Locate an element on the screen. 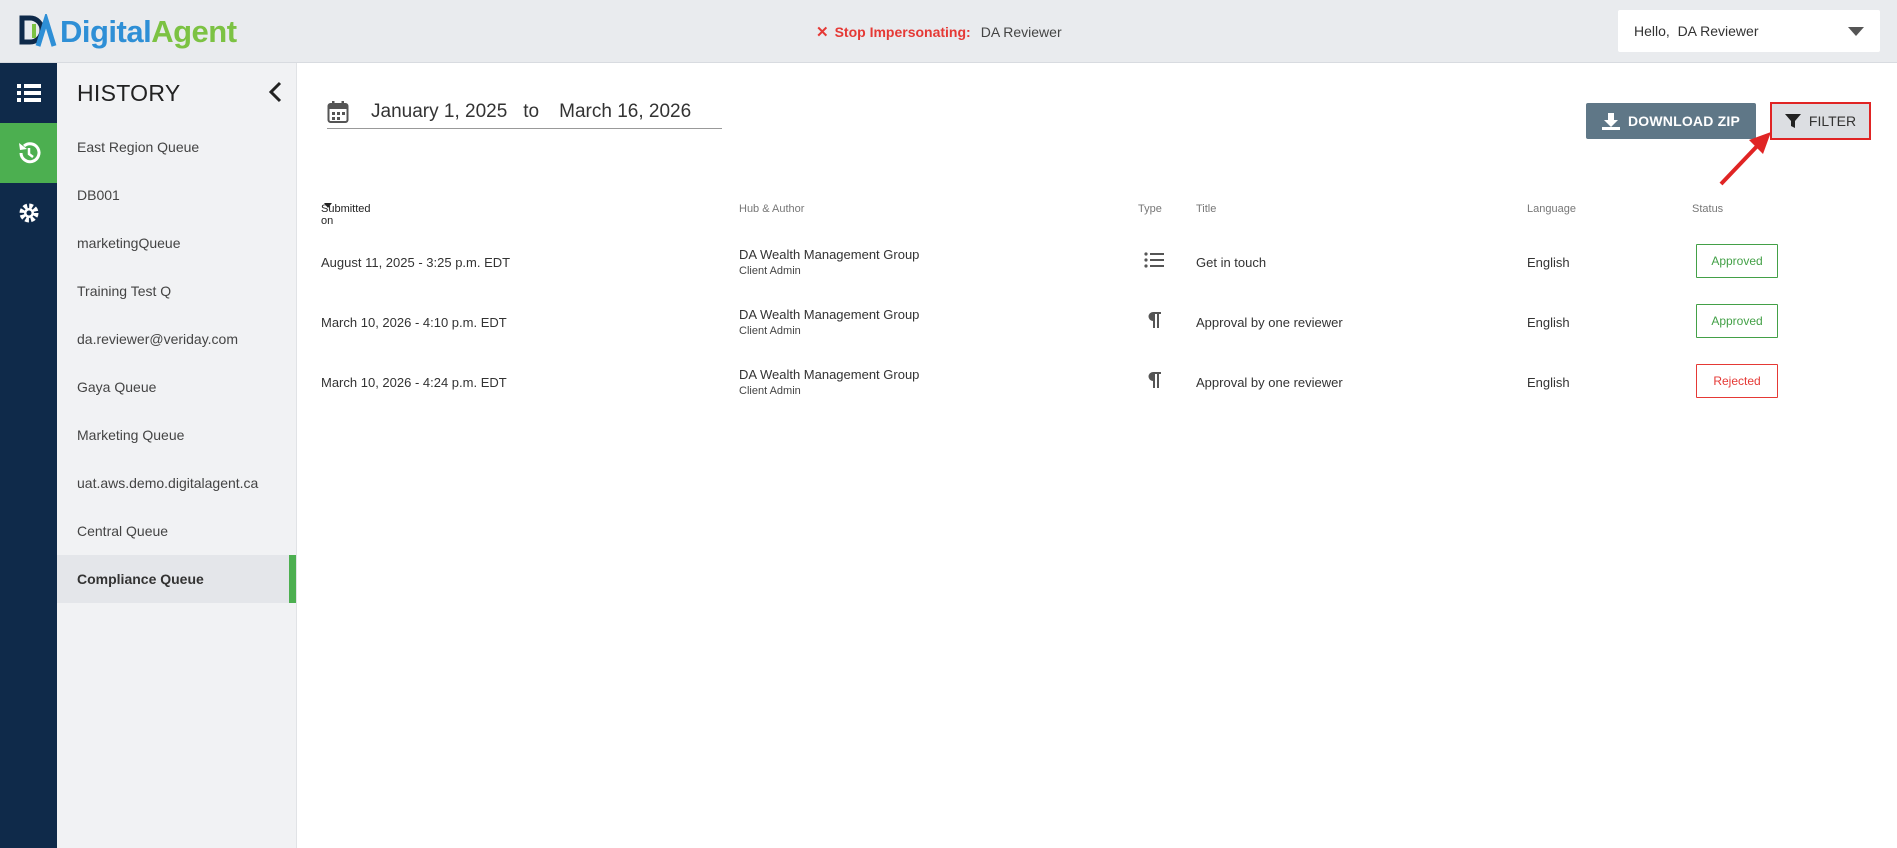  logo-wordmark: DigitalAgent is located at coordinates (148, 31).